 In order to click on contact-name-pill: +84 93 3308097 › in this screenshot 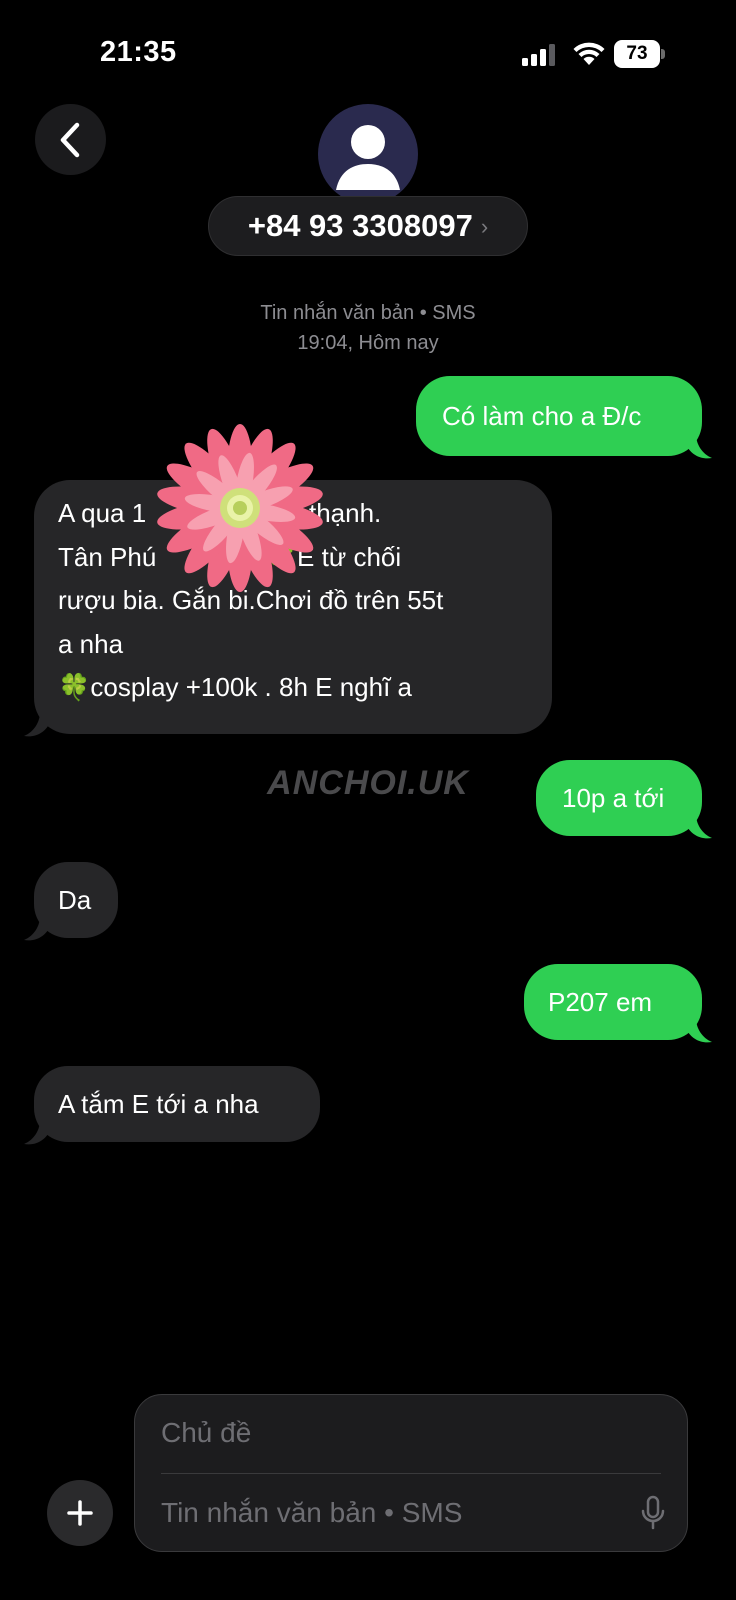, I will do `click(368, 226)`.